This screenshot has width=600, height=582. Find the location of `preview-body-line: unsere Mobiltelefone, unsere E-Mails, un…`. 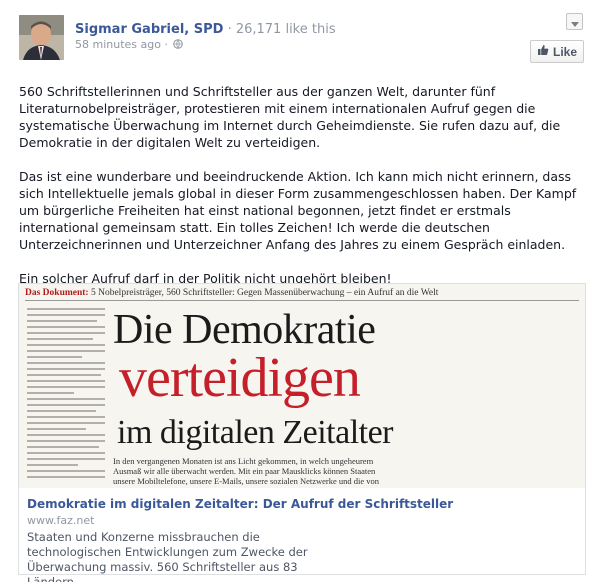

preview-body-line: unsere Mobiltelefone, unsere E-Mails, un… is located at coordinates (246, 481).